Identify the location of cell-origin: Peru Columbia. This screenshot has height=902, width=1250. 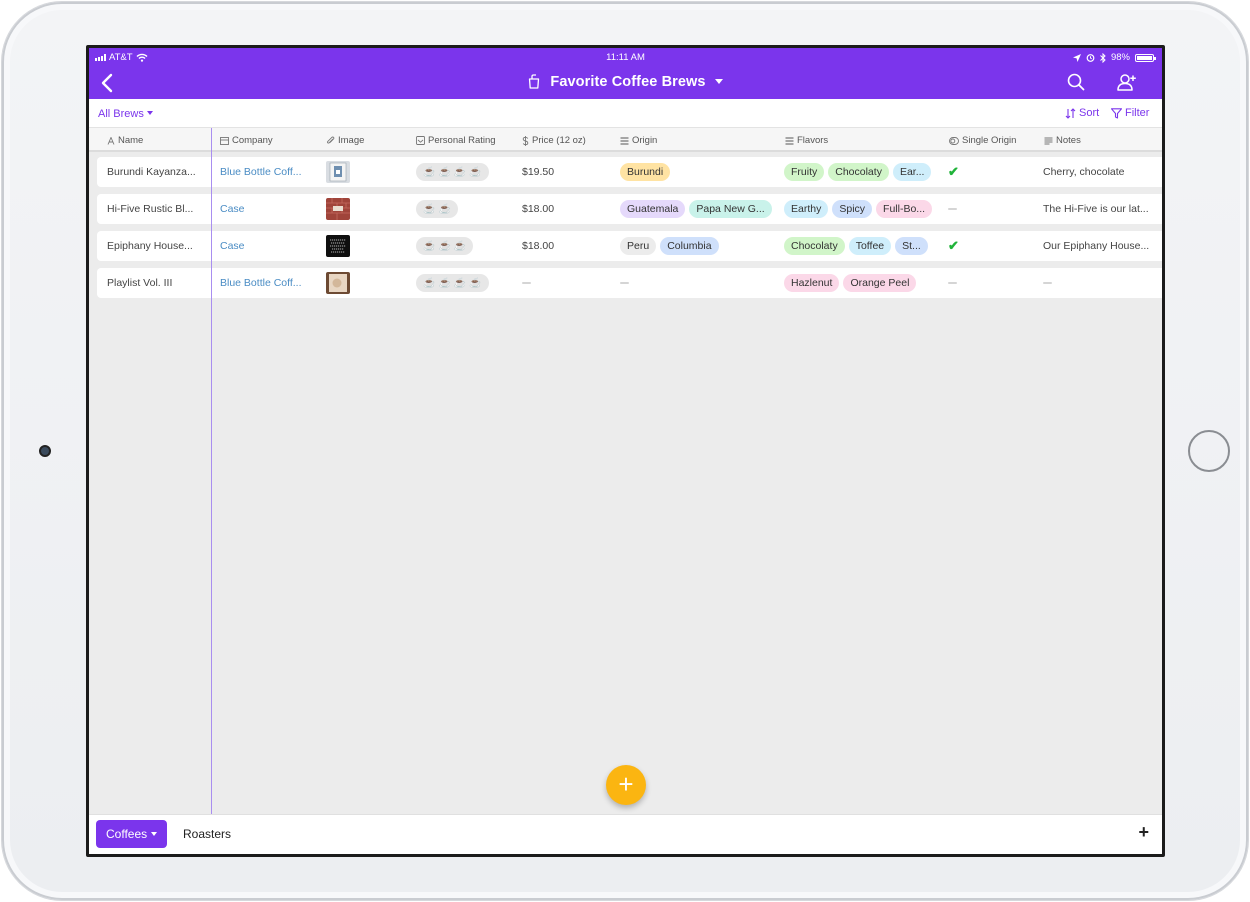
(697, 246).